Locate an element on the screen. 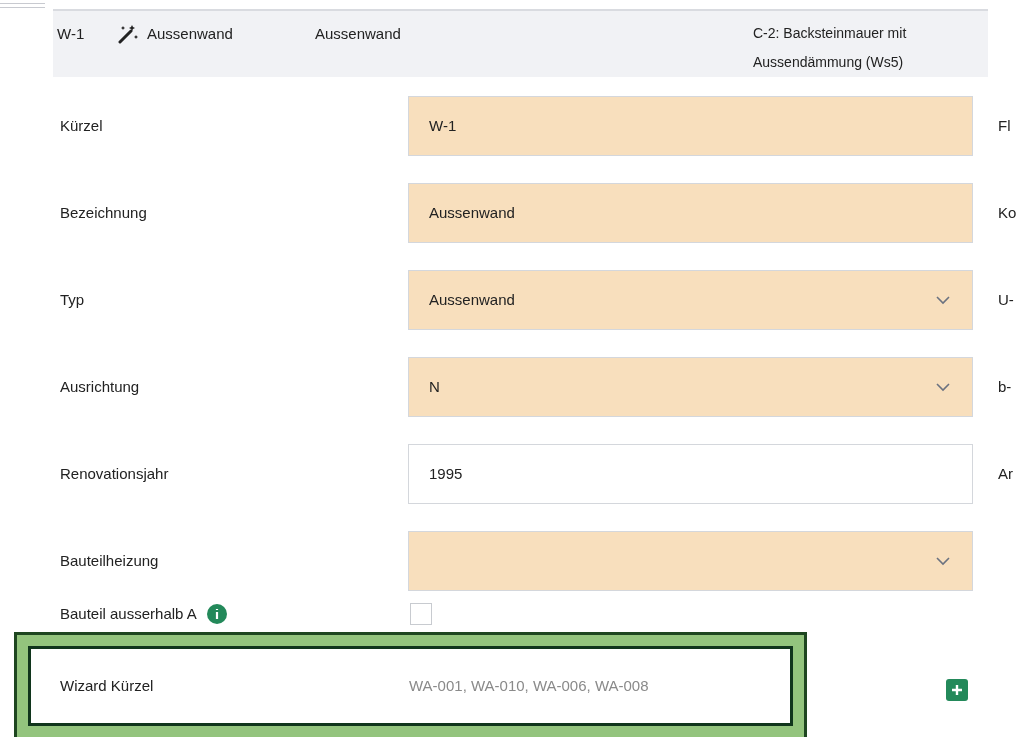  info-icon is located at coordinates (216, 614).